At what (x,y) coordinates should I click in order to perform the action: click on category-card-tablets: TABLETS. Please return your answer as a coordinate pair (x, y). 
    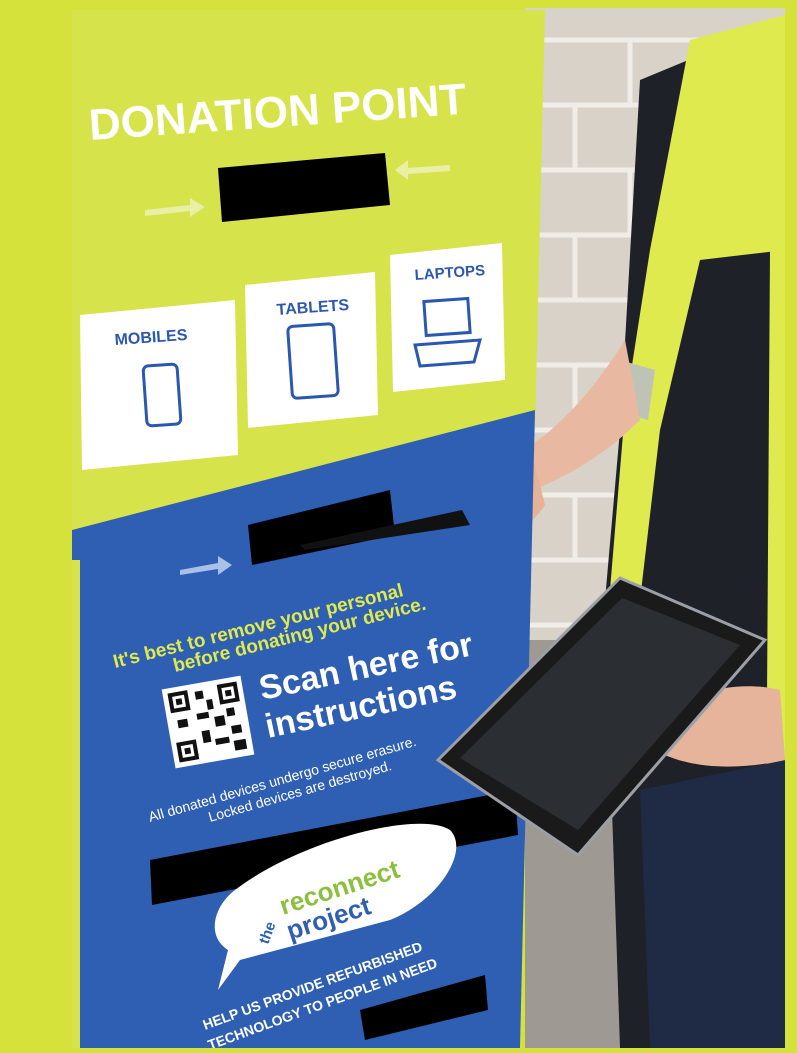
    Looking at the image, I should click on (311, 350).